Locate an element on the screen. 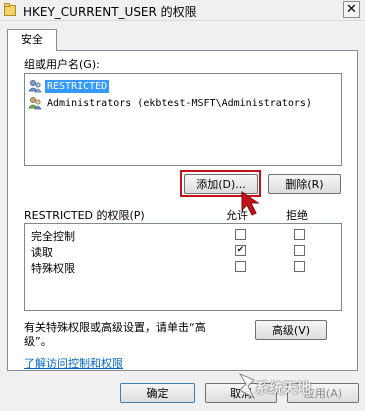 Image resolution: width=365 pixels, height=411 pixels. allow-header: 允许 is located at coordinates (237, 215).